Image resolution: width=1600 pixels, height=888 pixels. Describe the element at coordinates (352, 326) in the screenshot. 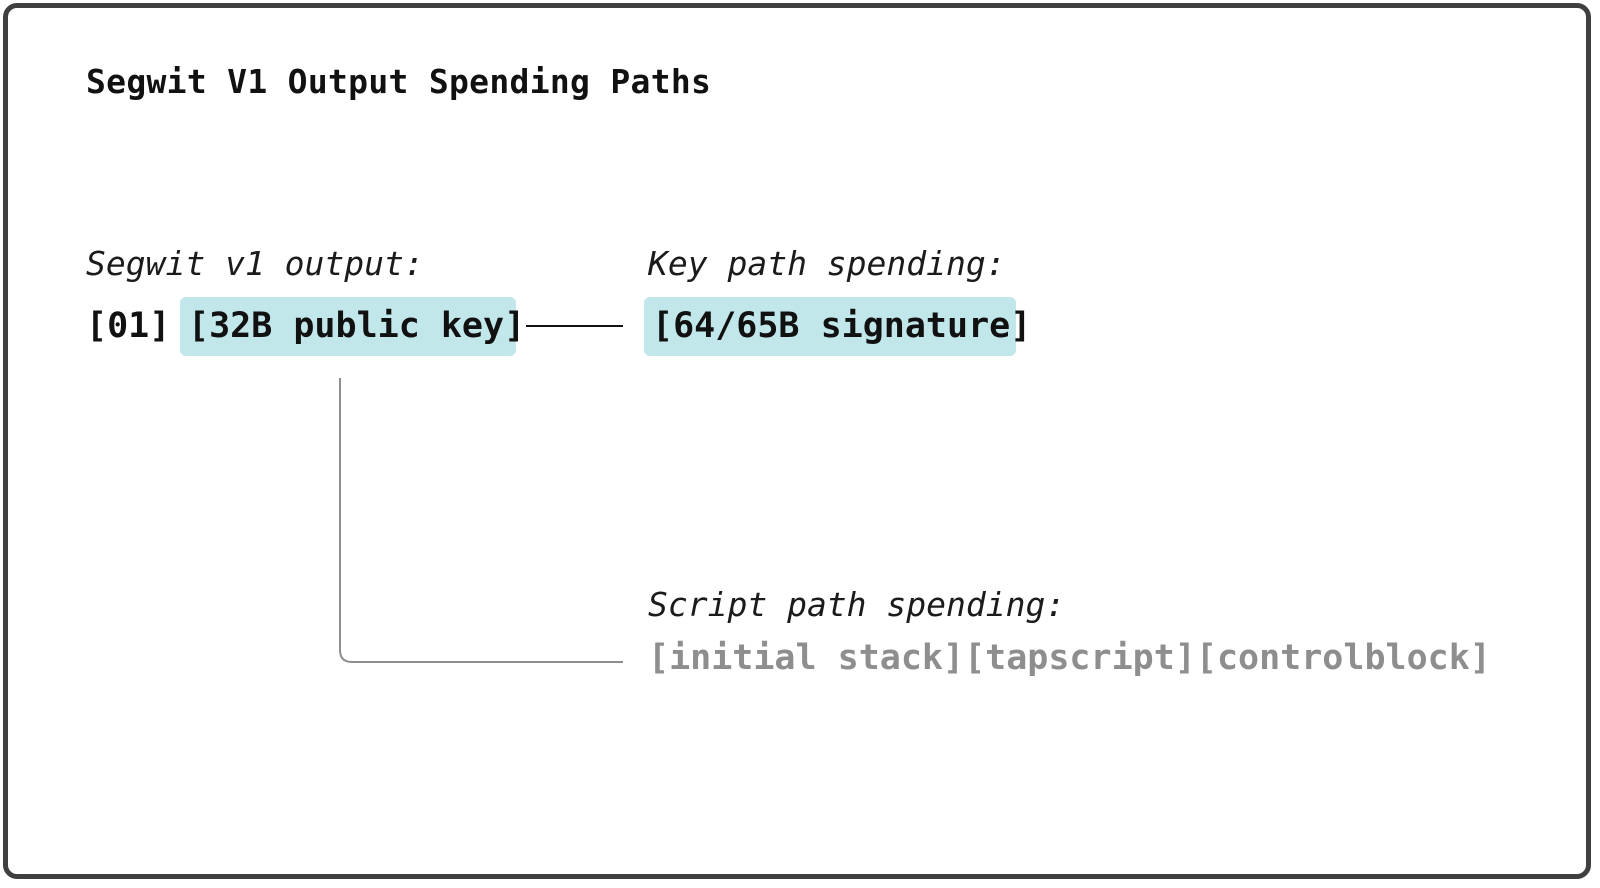

I see `public-key-box: [32B public key]` at that location.